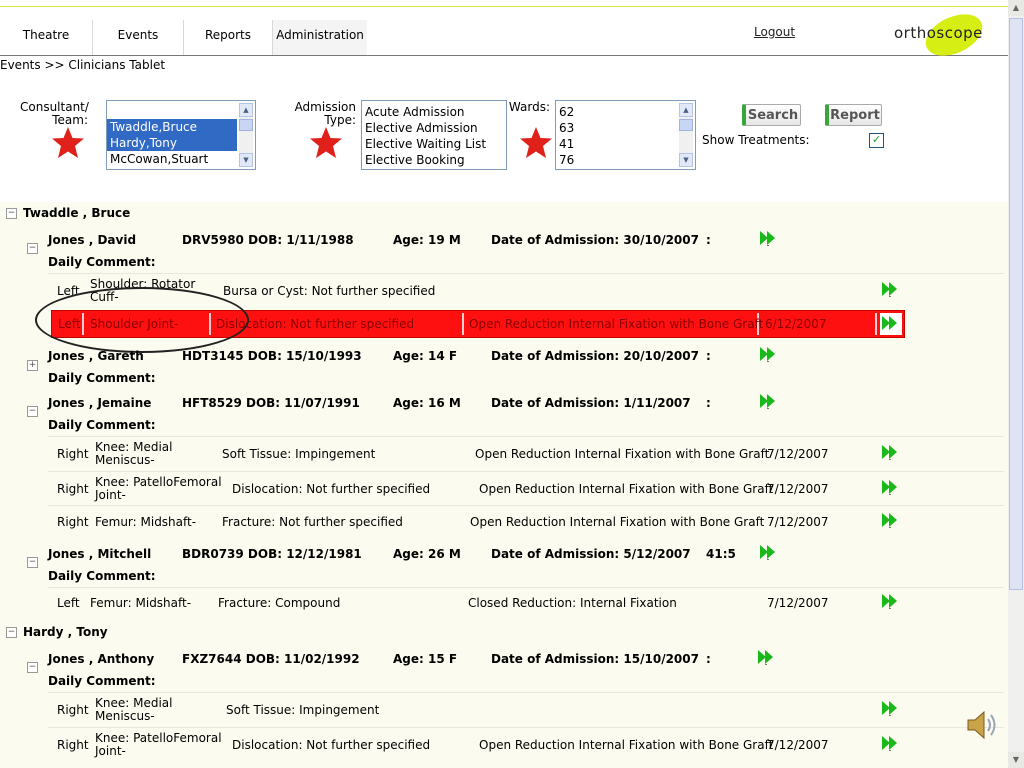 This screenshot has width=1024, height=768. What do you see at coordinates (595, 240) in the screenshot?
I see `patient-admission-date: Date of Admission: 30/10/2007` at bounding box center [595, 240].